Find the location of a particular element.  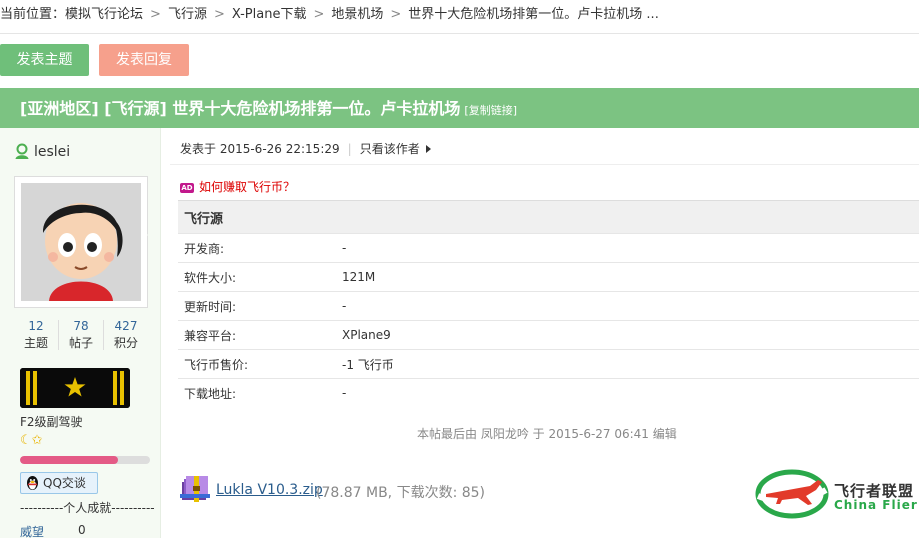

table-row: 开发商: - is located at coordinates (548, 248).